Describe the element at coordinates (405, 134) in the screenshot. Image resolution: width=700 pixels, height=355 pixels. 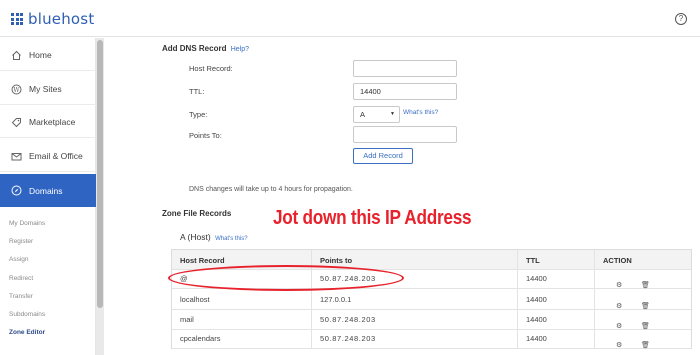
I see `points-to-input` at that location.